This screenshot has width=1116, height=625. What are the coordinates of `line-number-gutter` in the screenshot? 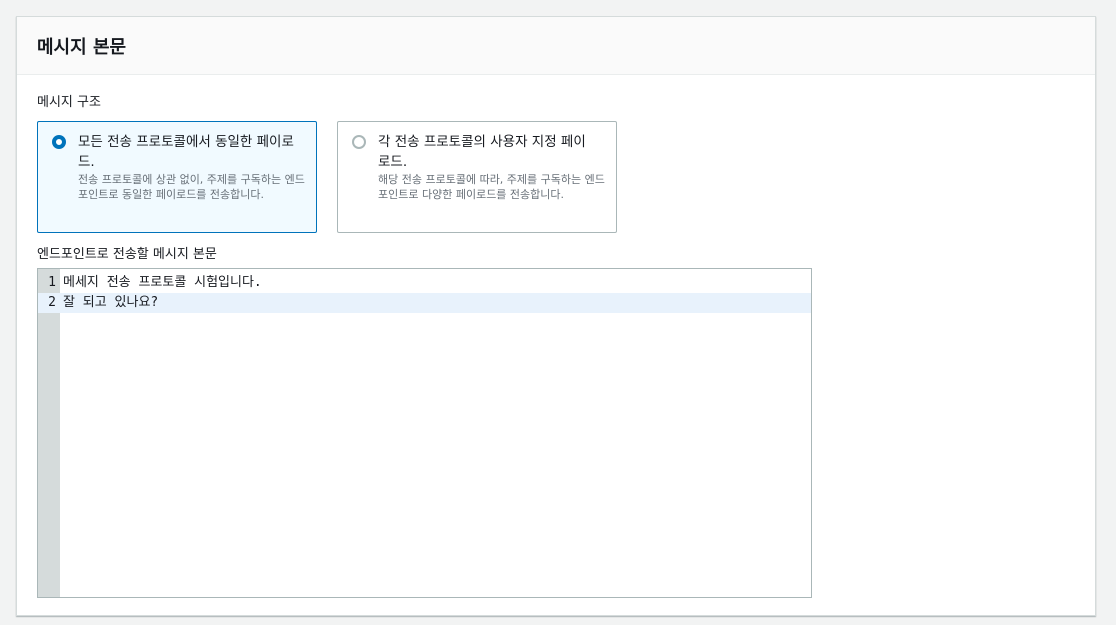 It's located at (49, 433).